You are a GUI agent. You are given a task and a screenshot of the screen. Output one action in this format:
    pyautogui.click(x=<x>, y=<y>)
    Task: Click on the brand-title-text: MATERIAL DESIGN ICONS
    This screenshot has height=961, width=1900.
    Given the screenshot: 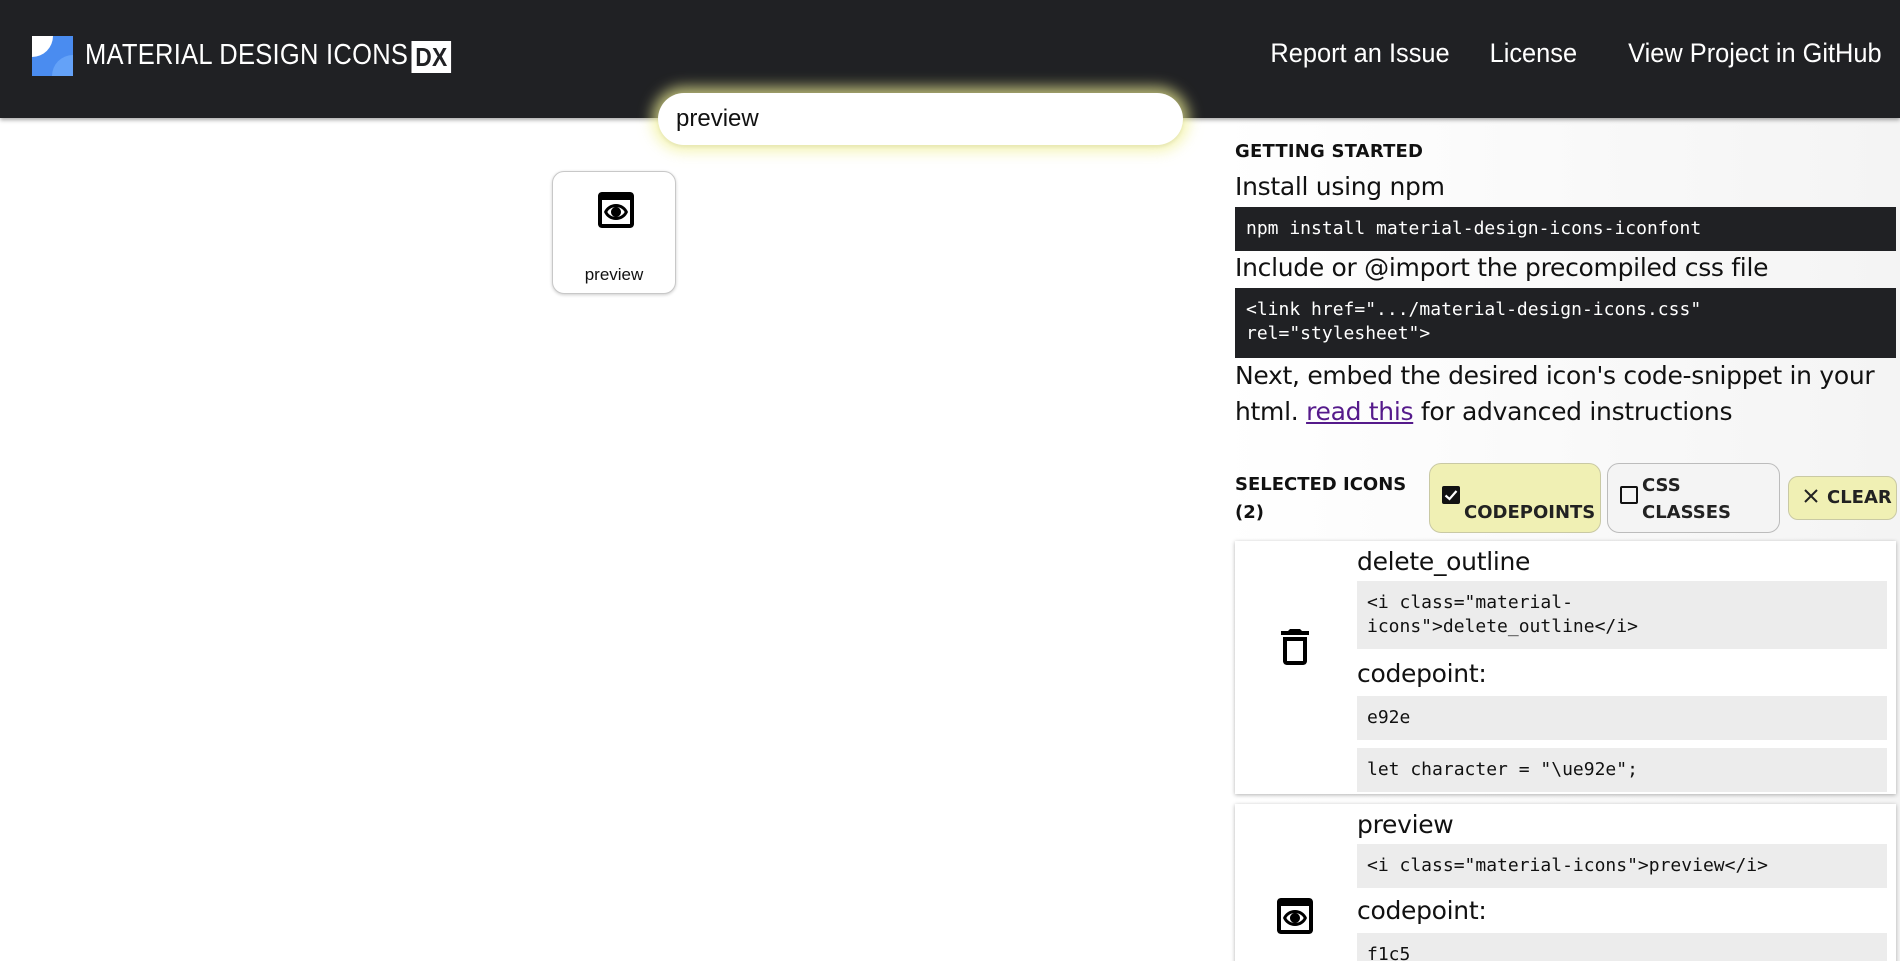 What is the action you would take?
    pyautogui.click(x=247, y=55)
    